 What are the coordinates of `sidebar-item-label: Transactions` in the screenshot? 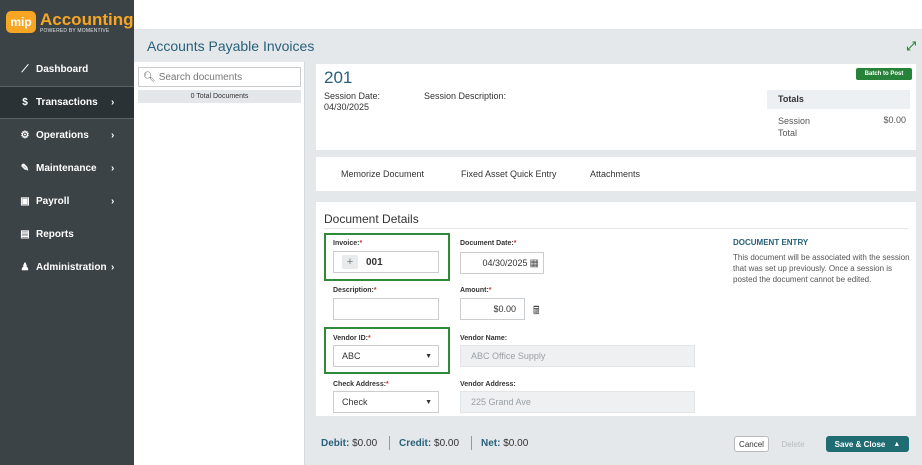 It's located at (67, 102).